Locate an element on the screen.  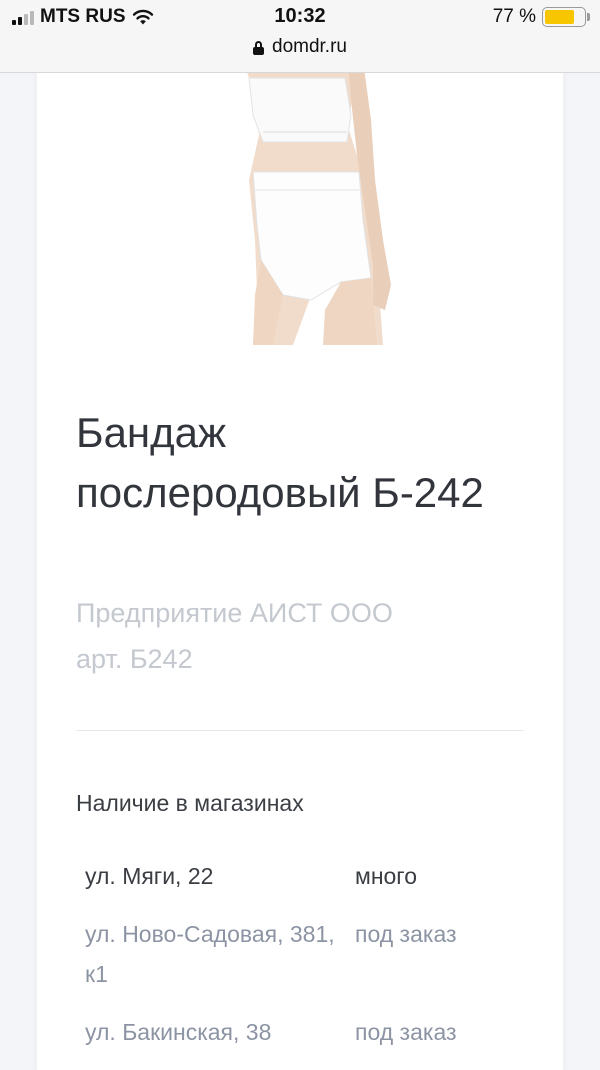
store-row: ул. Мяги, 22 много is located at coordinates (305, 876).